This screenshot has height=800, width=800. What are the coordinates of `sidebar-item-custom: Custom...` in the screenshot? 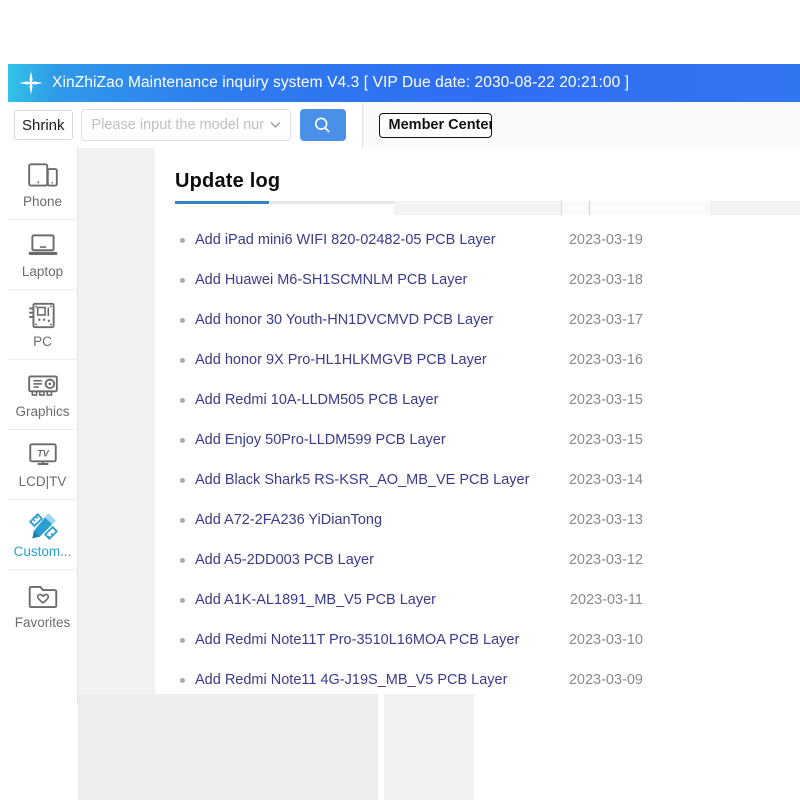 It's located at (42, 535).